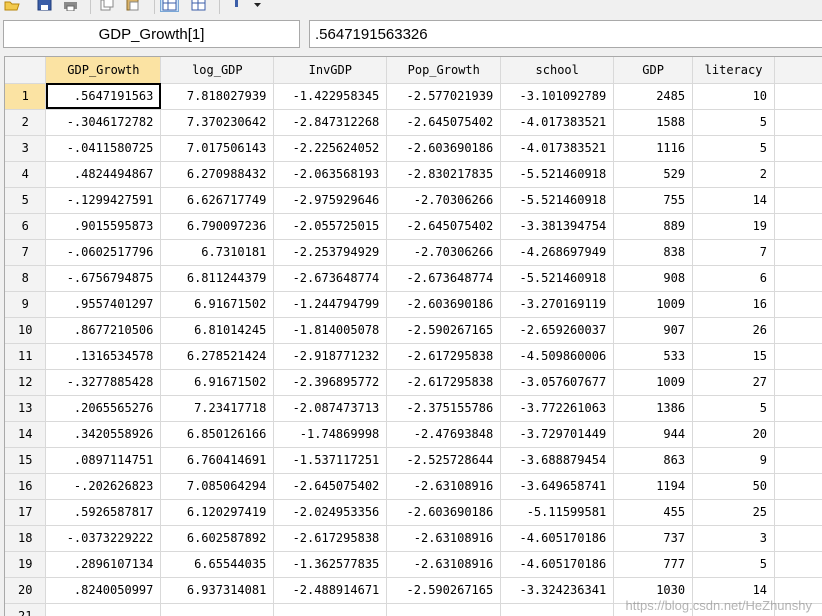 The image size is (822, 616). I want to click on table-cell-pop-growth: -2.673648774, so click(444, 278).